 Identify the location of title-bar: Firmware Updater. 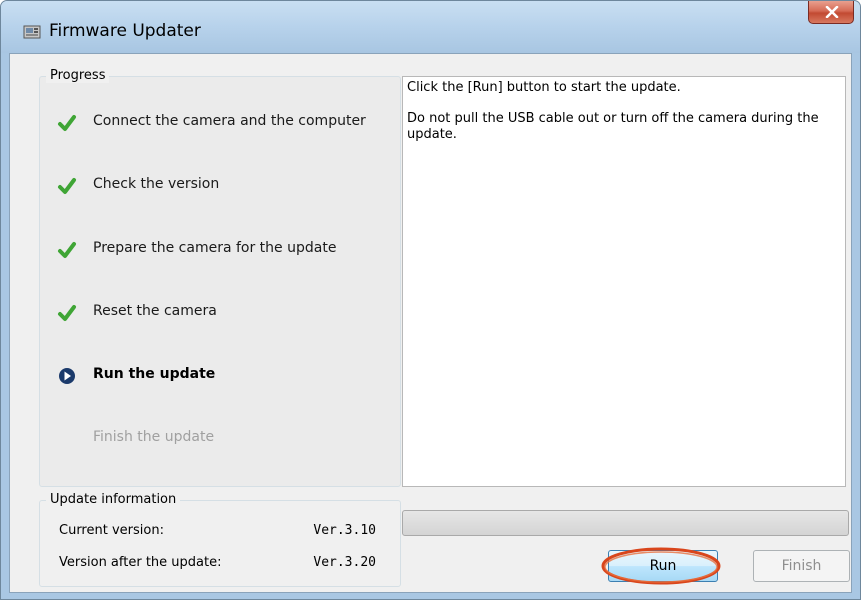
(430, 27).